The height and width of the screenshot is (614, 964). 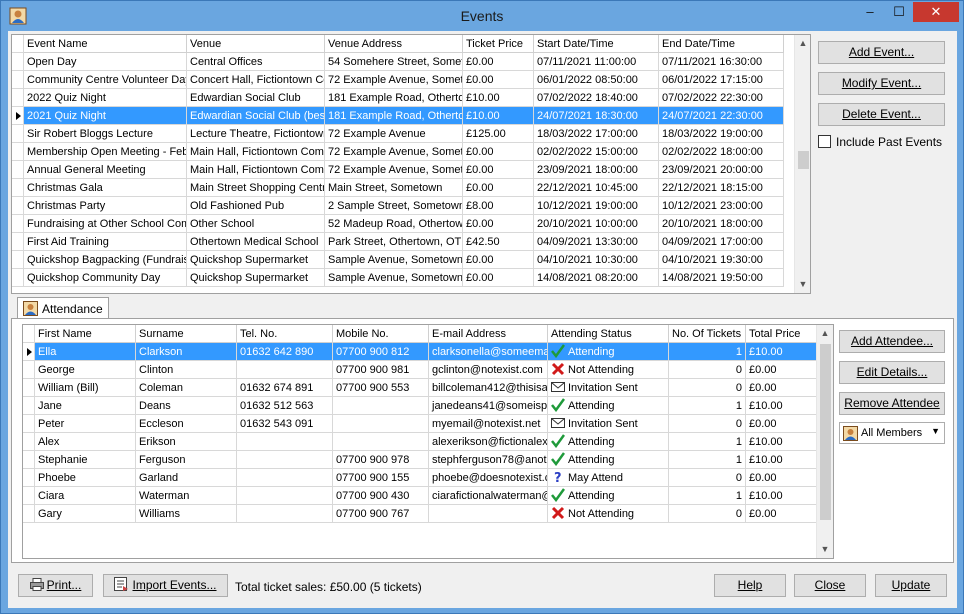 I want to click on column-header: First Name, so click(x=85, y=334).